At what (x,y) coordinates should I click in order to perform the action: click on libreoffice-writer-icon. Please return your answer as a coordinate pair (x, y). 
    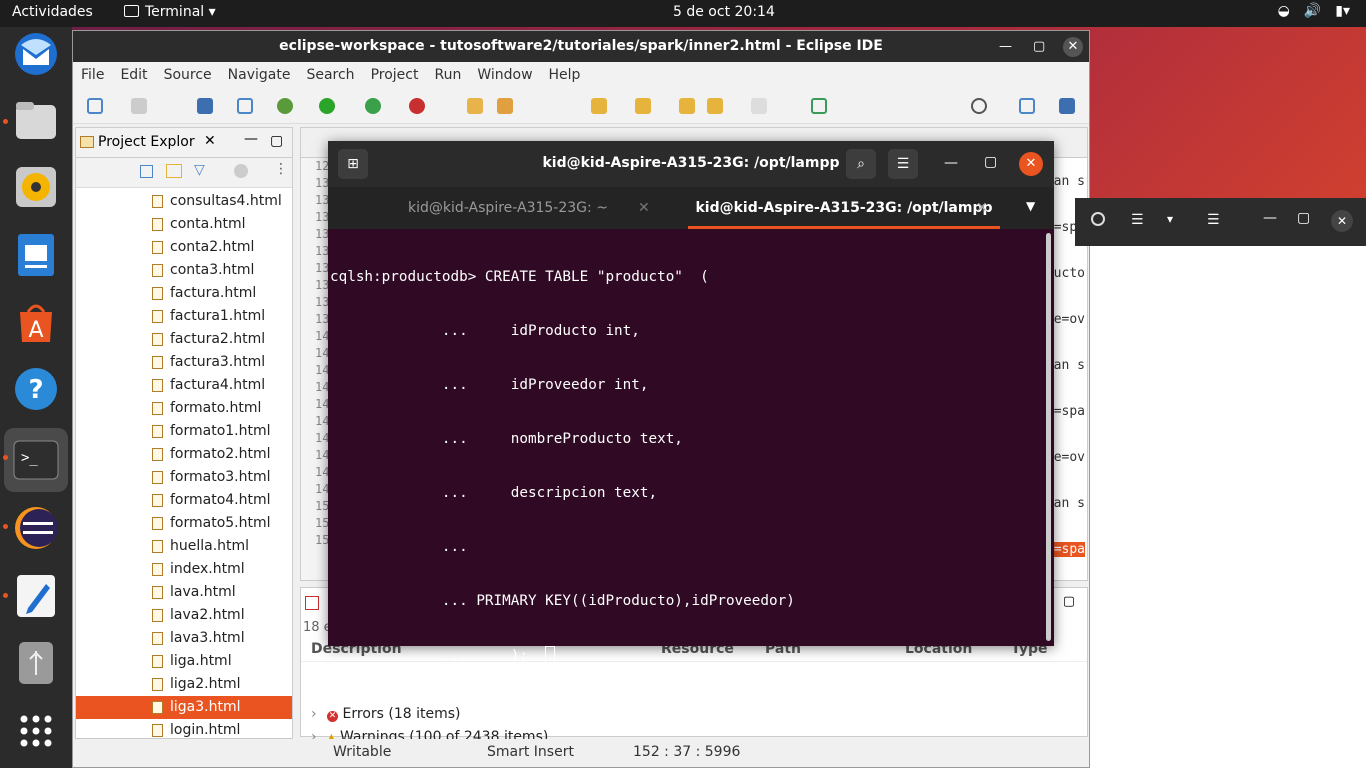
    Looking at the image, I should click on (36, 255).